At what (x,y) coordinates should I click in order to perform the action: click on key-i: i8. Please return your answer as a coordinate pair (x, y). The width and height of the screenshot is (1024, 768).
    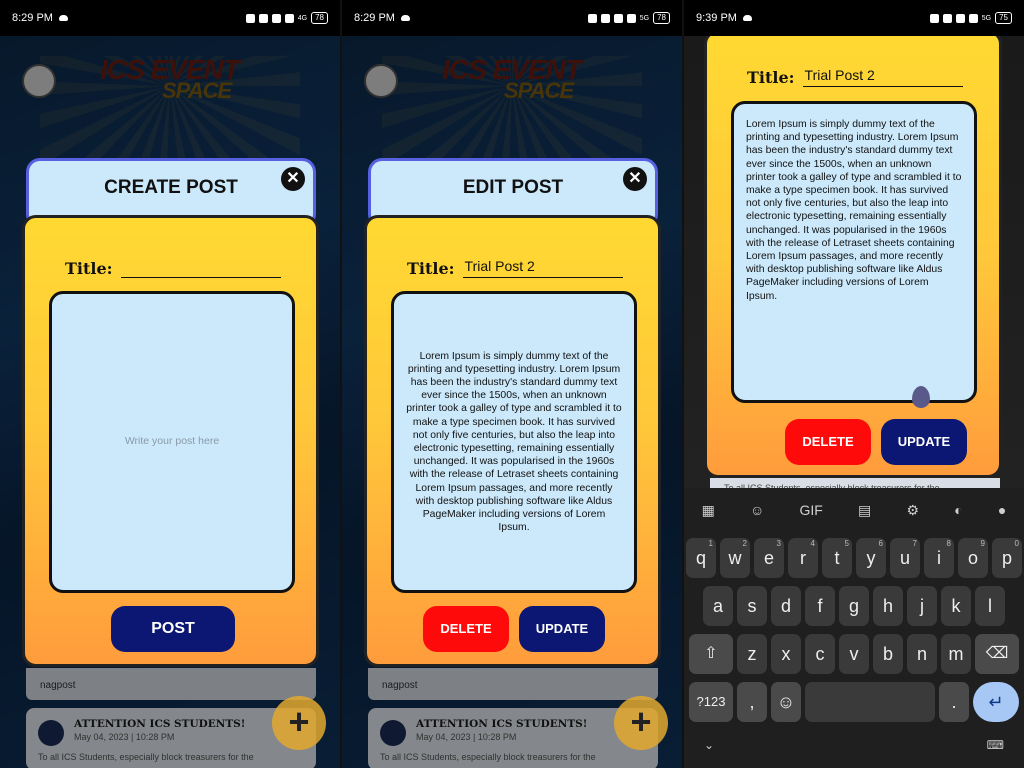
    Looking at the image, I should click on (939, 558).